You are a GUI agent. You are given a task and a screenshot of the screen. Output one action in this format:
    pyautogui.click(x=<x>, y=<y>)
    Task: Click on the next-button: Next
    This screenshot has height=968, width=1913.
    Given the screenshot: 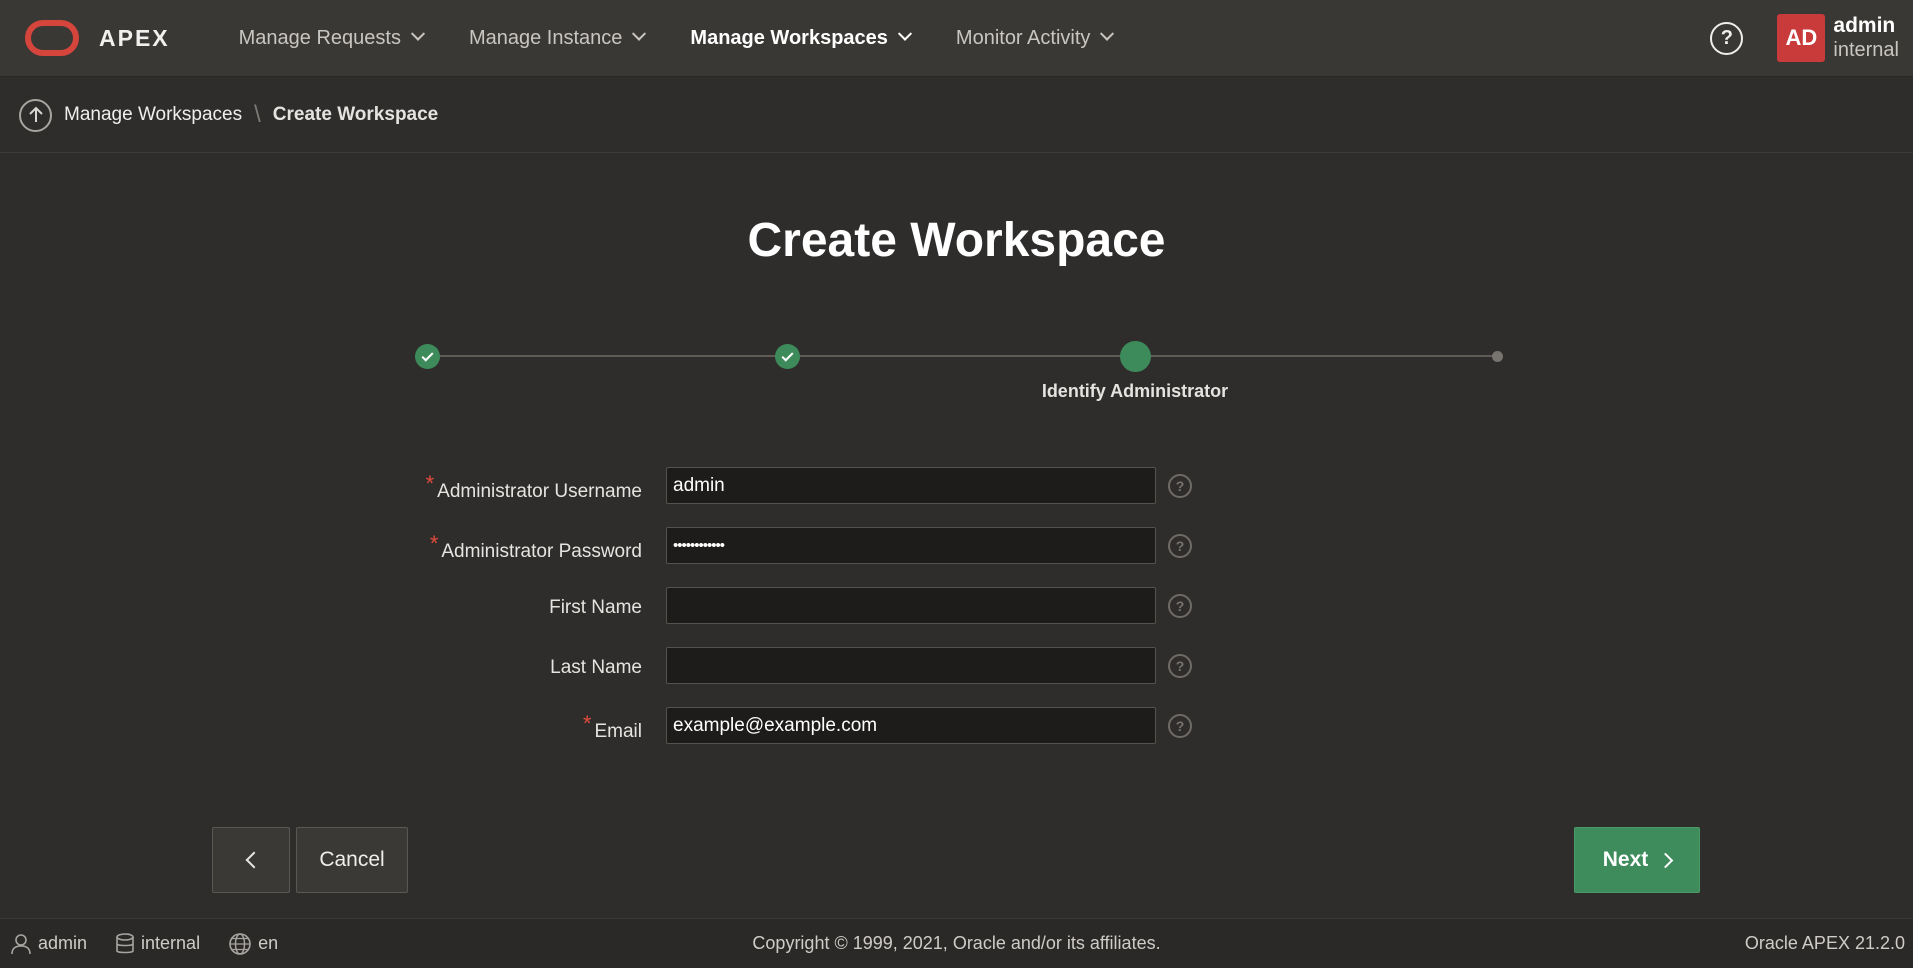 What is the action you would take?
    pyautogui.click(x=1637, y=860)
    